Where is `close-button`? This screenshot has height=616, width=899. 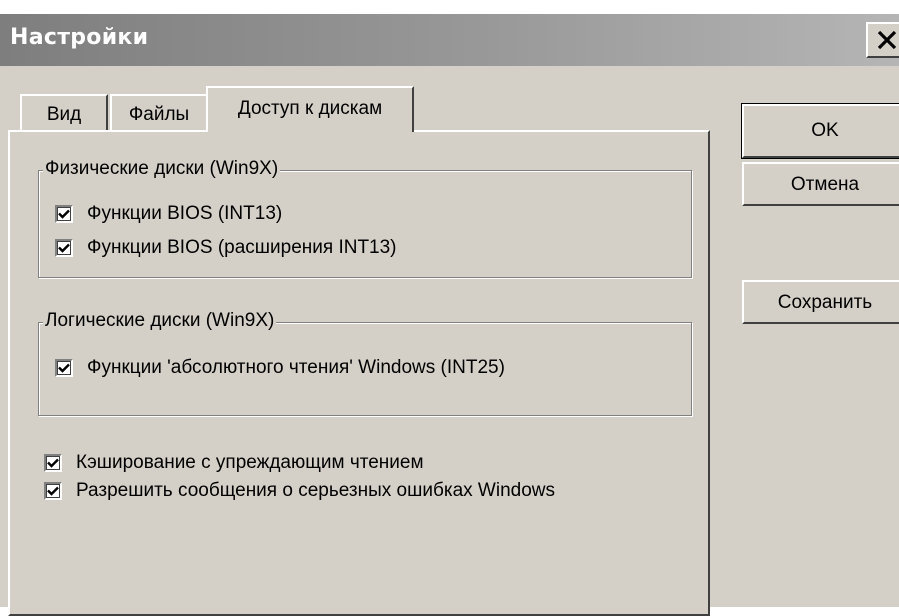 close-button is located at coordinates (882, 40).